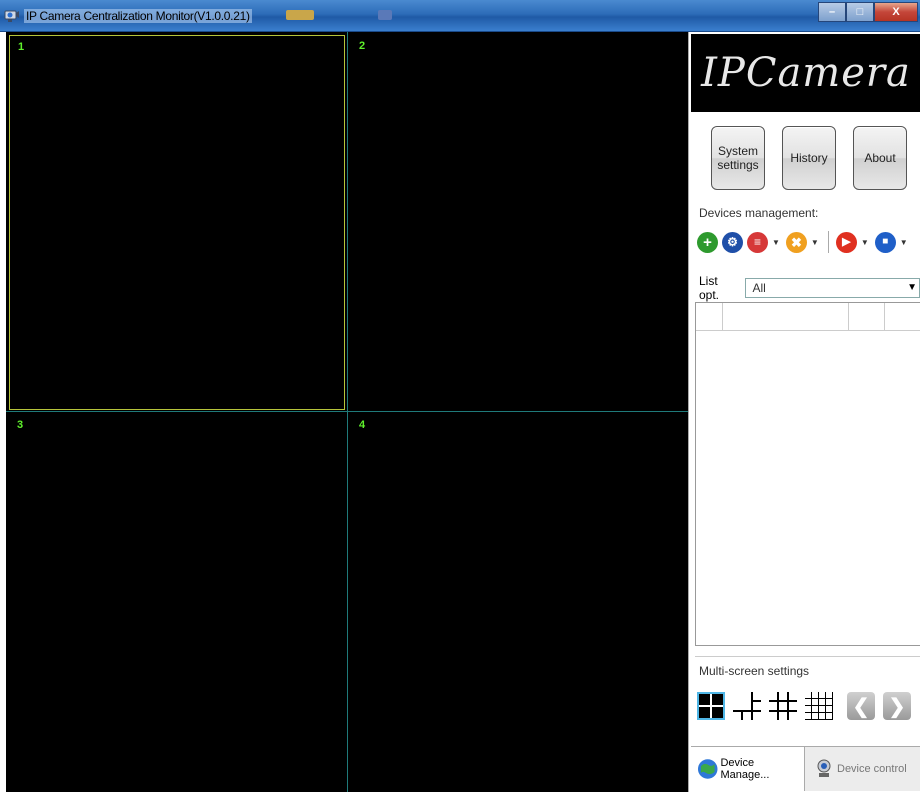 This screenshot has height=792, width=920. I want to click on logo-banner: IPCamera, so click(805, 73).